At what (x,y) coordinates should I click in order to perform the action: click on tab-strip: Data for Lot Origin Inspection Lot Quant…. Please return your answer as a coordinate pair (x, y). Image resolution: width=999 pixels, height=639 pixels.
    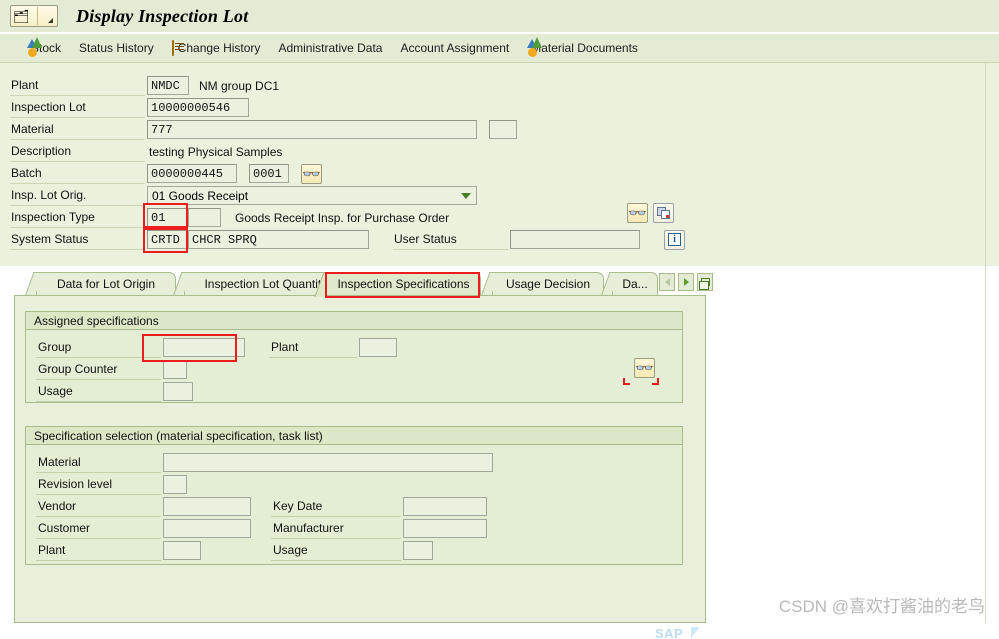
    Looking at the image, I should click on (363, 284).